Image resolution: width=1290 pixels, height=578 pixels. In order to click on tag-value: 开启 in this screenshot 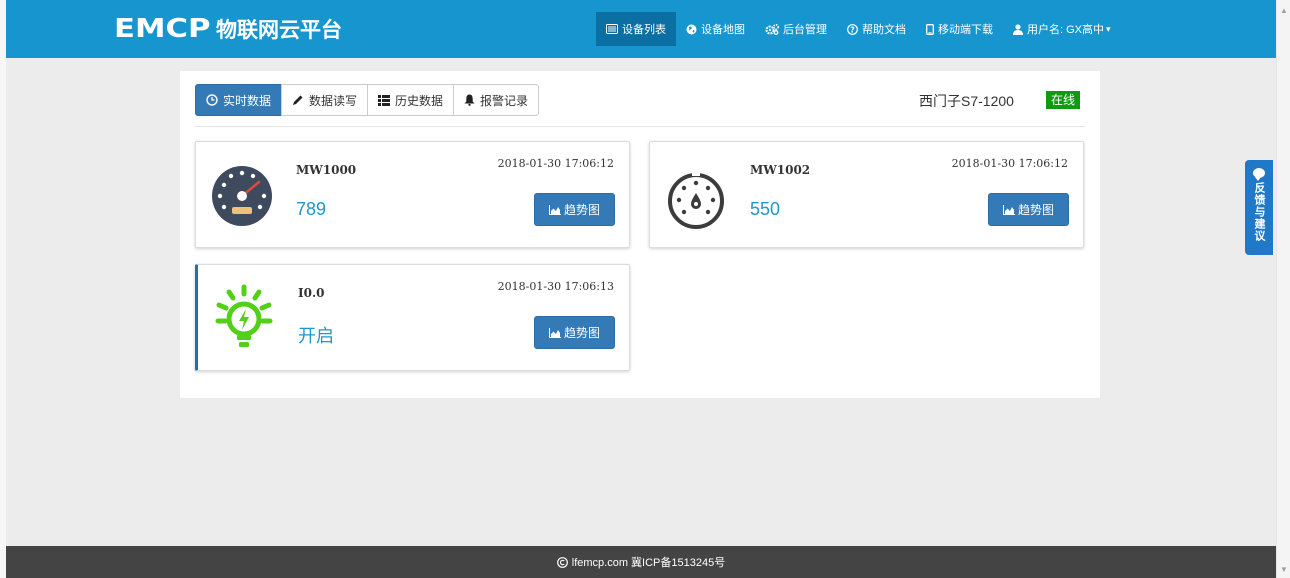, I will do `click(316, 336)`.